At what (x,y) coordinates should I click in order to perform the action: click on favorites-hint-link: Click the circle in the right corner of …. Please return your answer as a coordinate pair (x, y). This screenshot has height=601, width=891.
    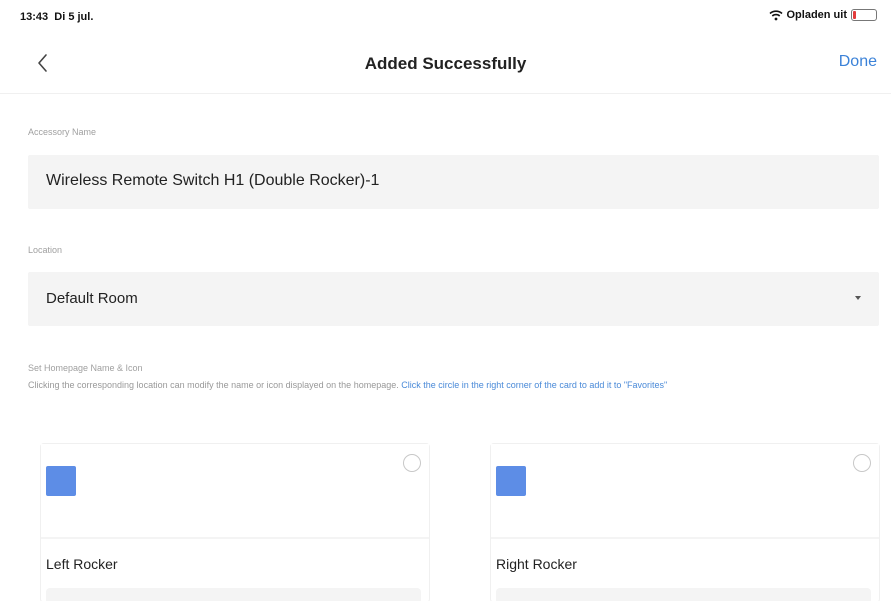
    Looking at the image, I should click on (534, 385).